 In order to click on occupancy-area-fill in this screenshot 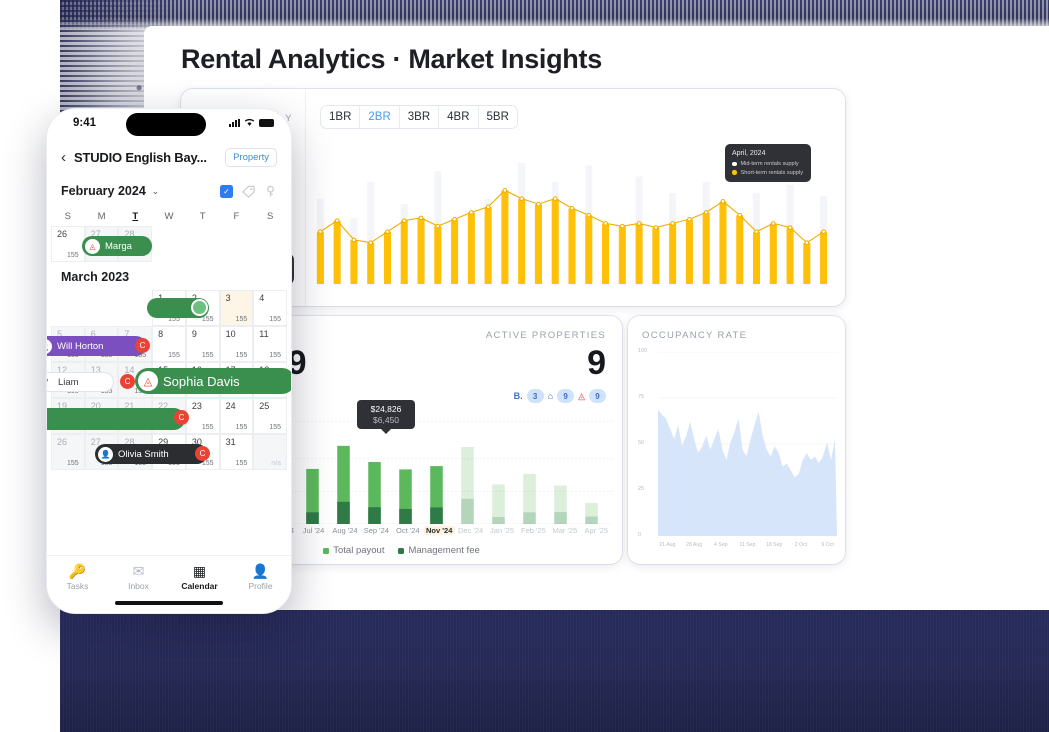, I will do `click(747, 472)`.